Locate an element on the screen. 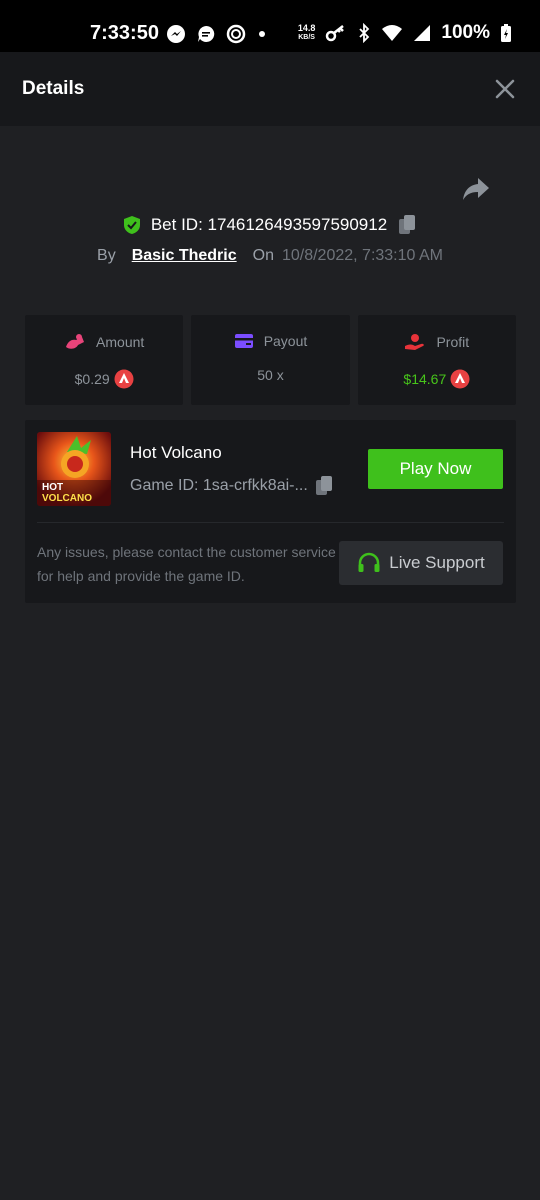 The width and height of the screenshot is (540, 1200). stat-payout-label: Payout is located at coordinates (285, 341).